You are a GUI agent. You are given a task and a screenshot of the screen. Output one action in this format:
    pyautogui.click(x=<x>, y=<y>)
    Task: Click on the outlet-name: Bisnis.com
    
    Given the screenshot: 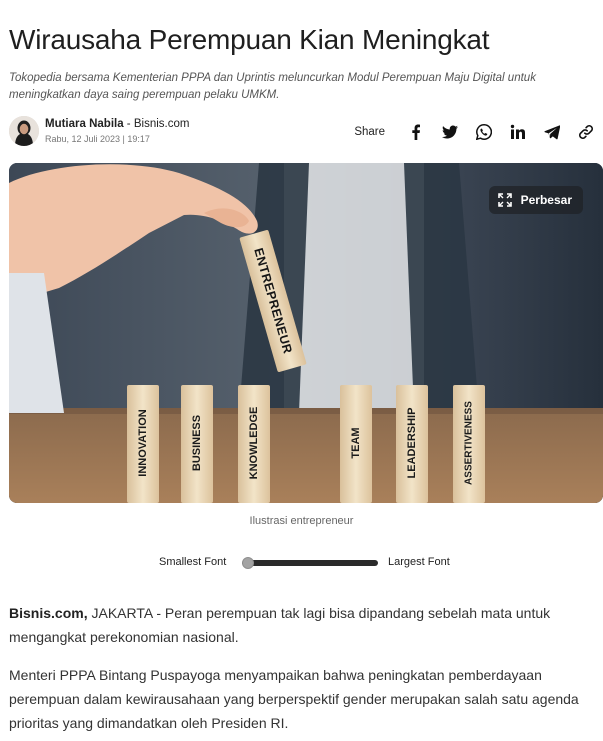 What is the action you would take?
    pyautogui.click(x=161, y=124)
    